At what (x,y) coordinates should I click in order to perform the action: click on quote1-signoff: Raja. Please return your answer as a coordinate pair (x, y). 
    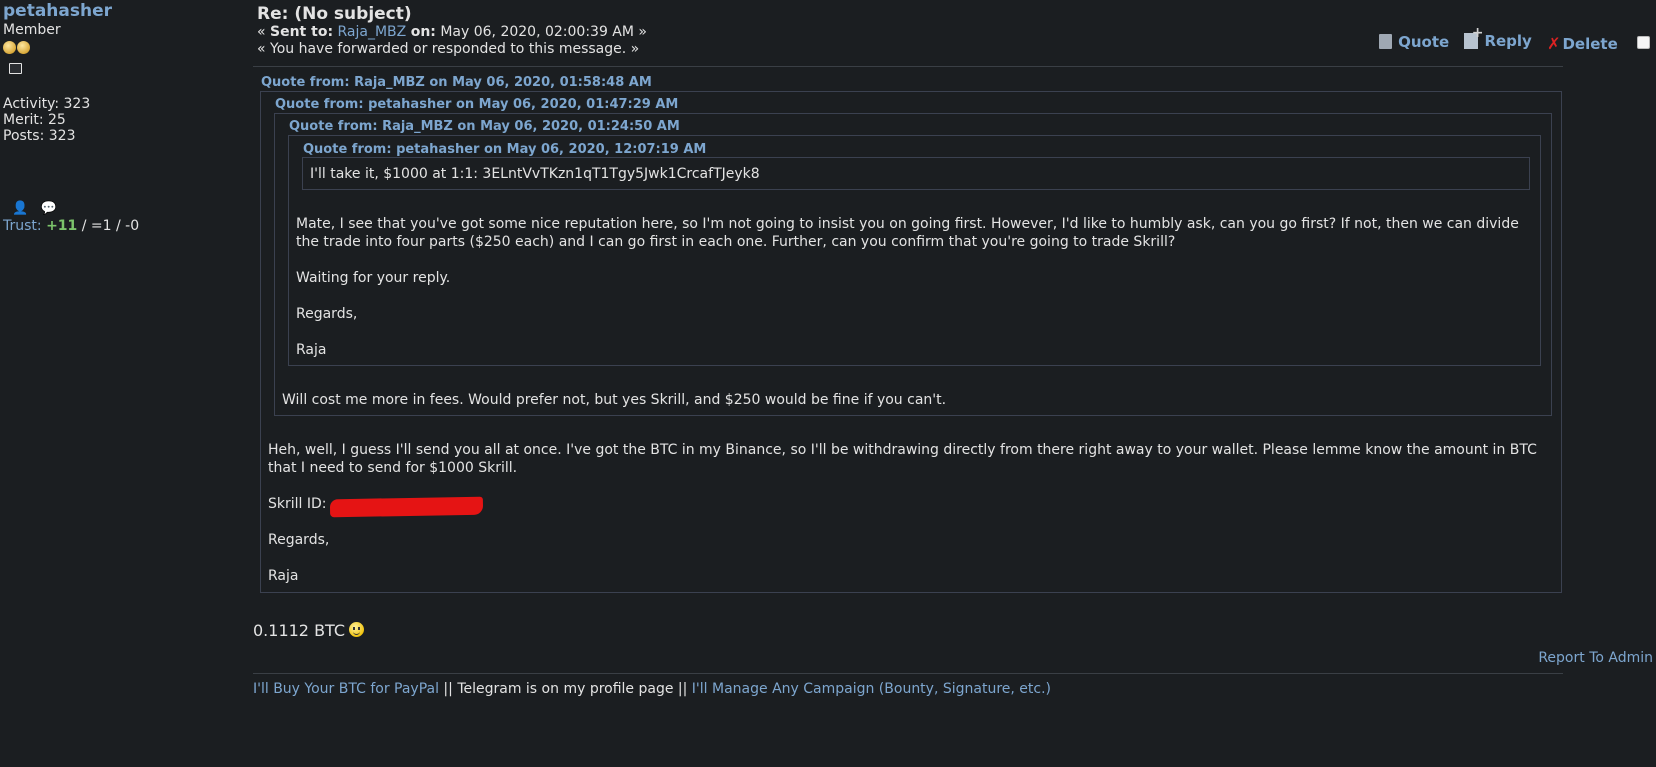
    Looking at the image, I should click on (283, 576).